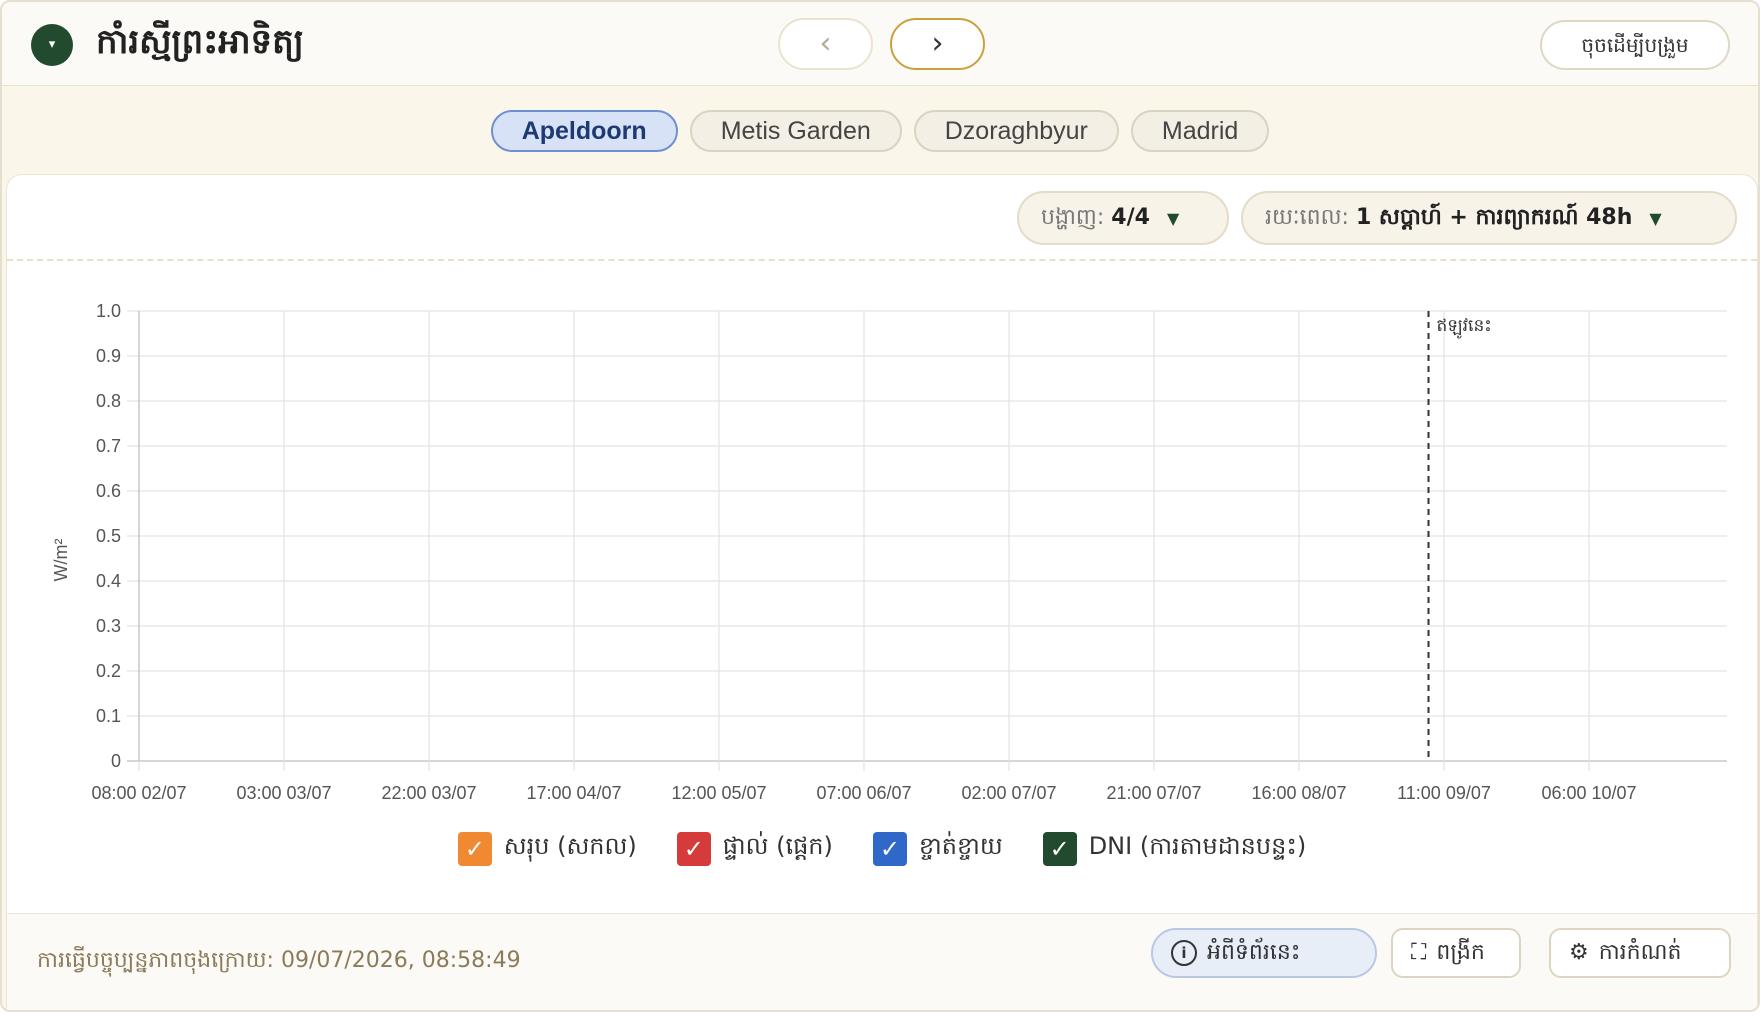 This screenshot has width=1760, height=1016. What do you see at coordinates (138, 793) in the screenshot?
I see `x-tick-label: 08:00 02/07` at bounding box center [138, 793].